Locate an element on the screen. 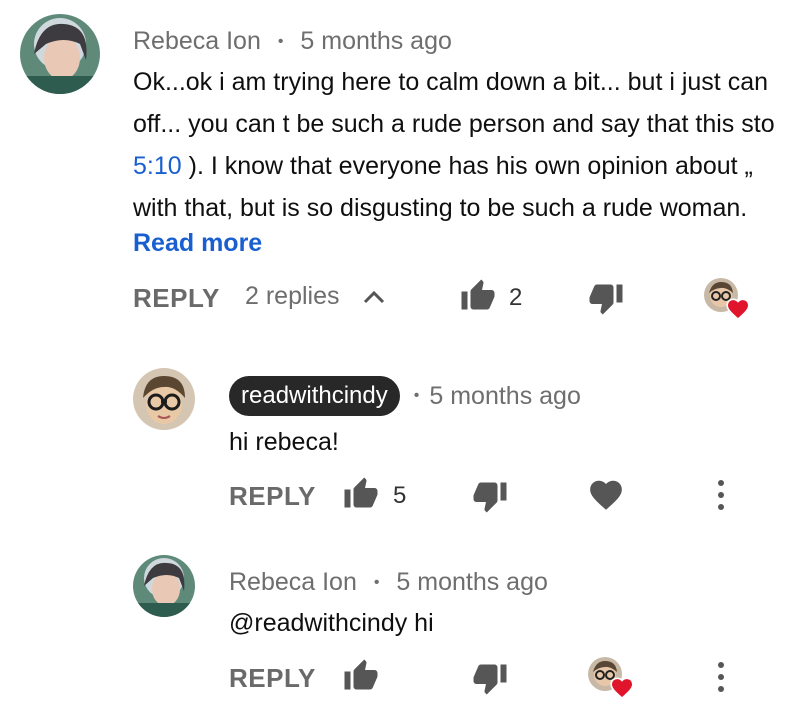  read-more-link: Read more is located at coordinates (197, 243).